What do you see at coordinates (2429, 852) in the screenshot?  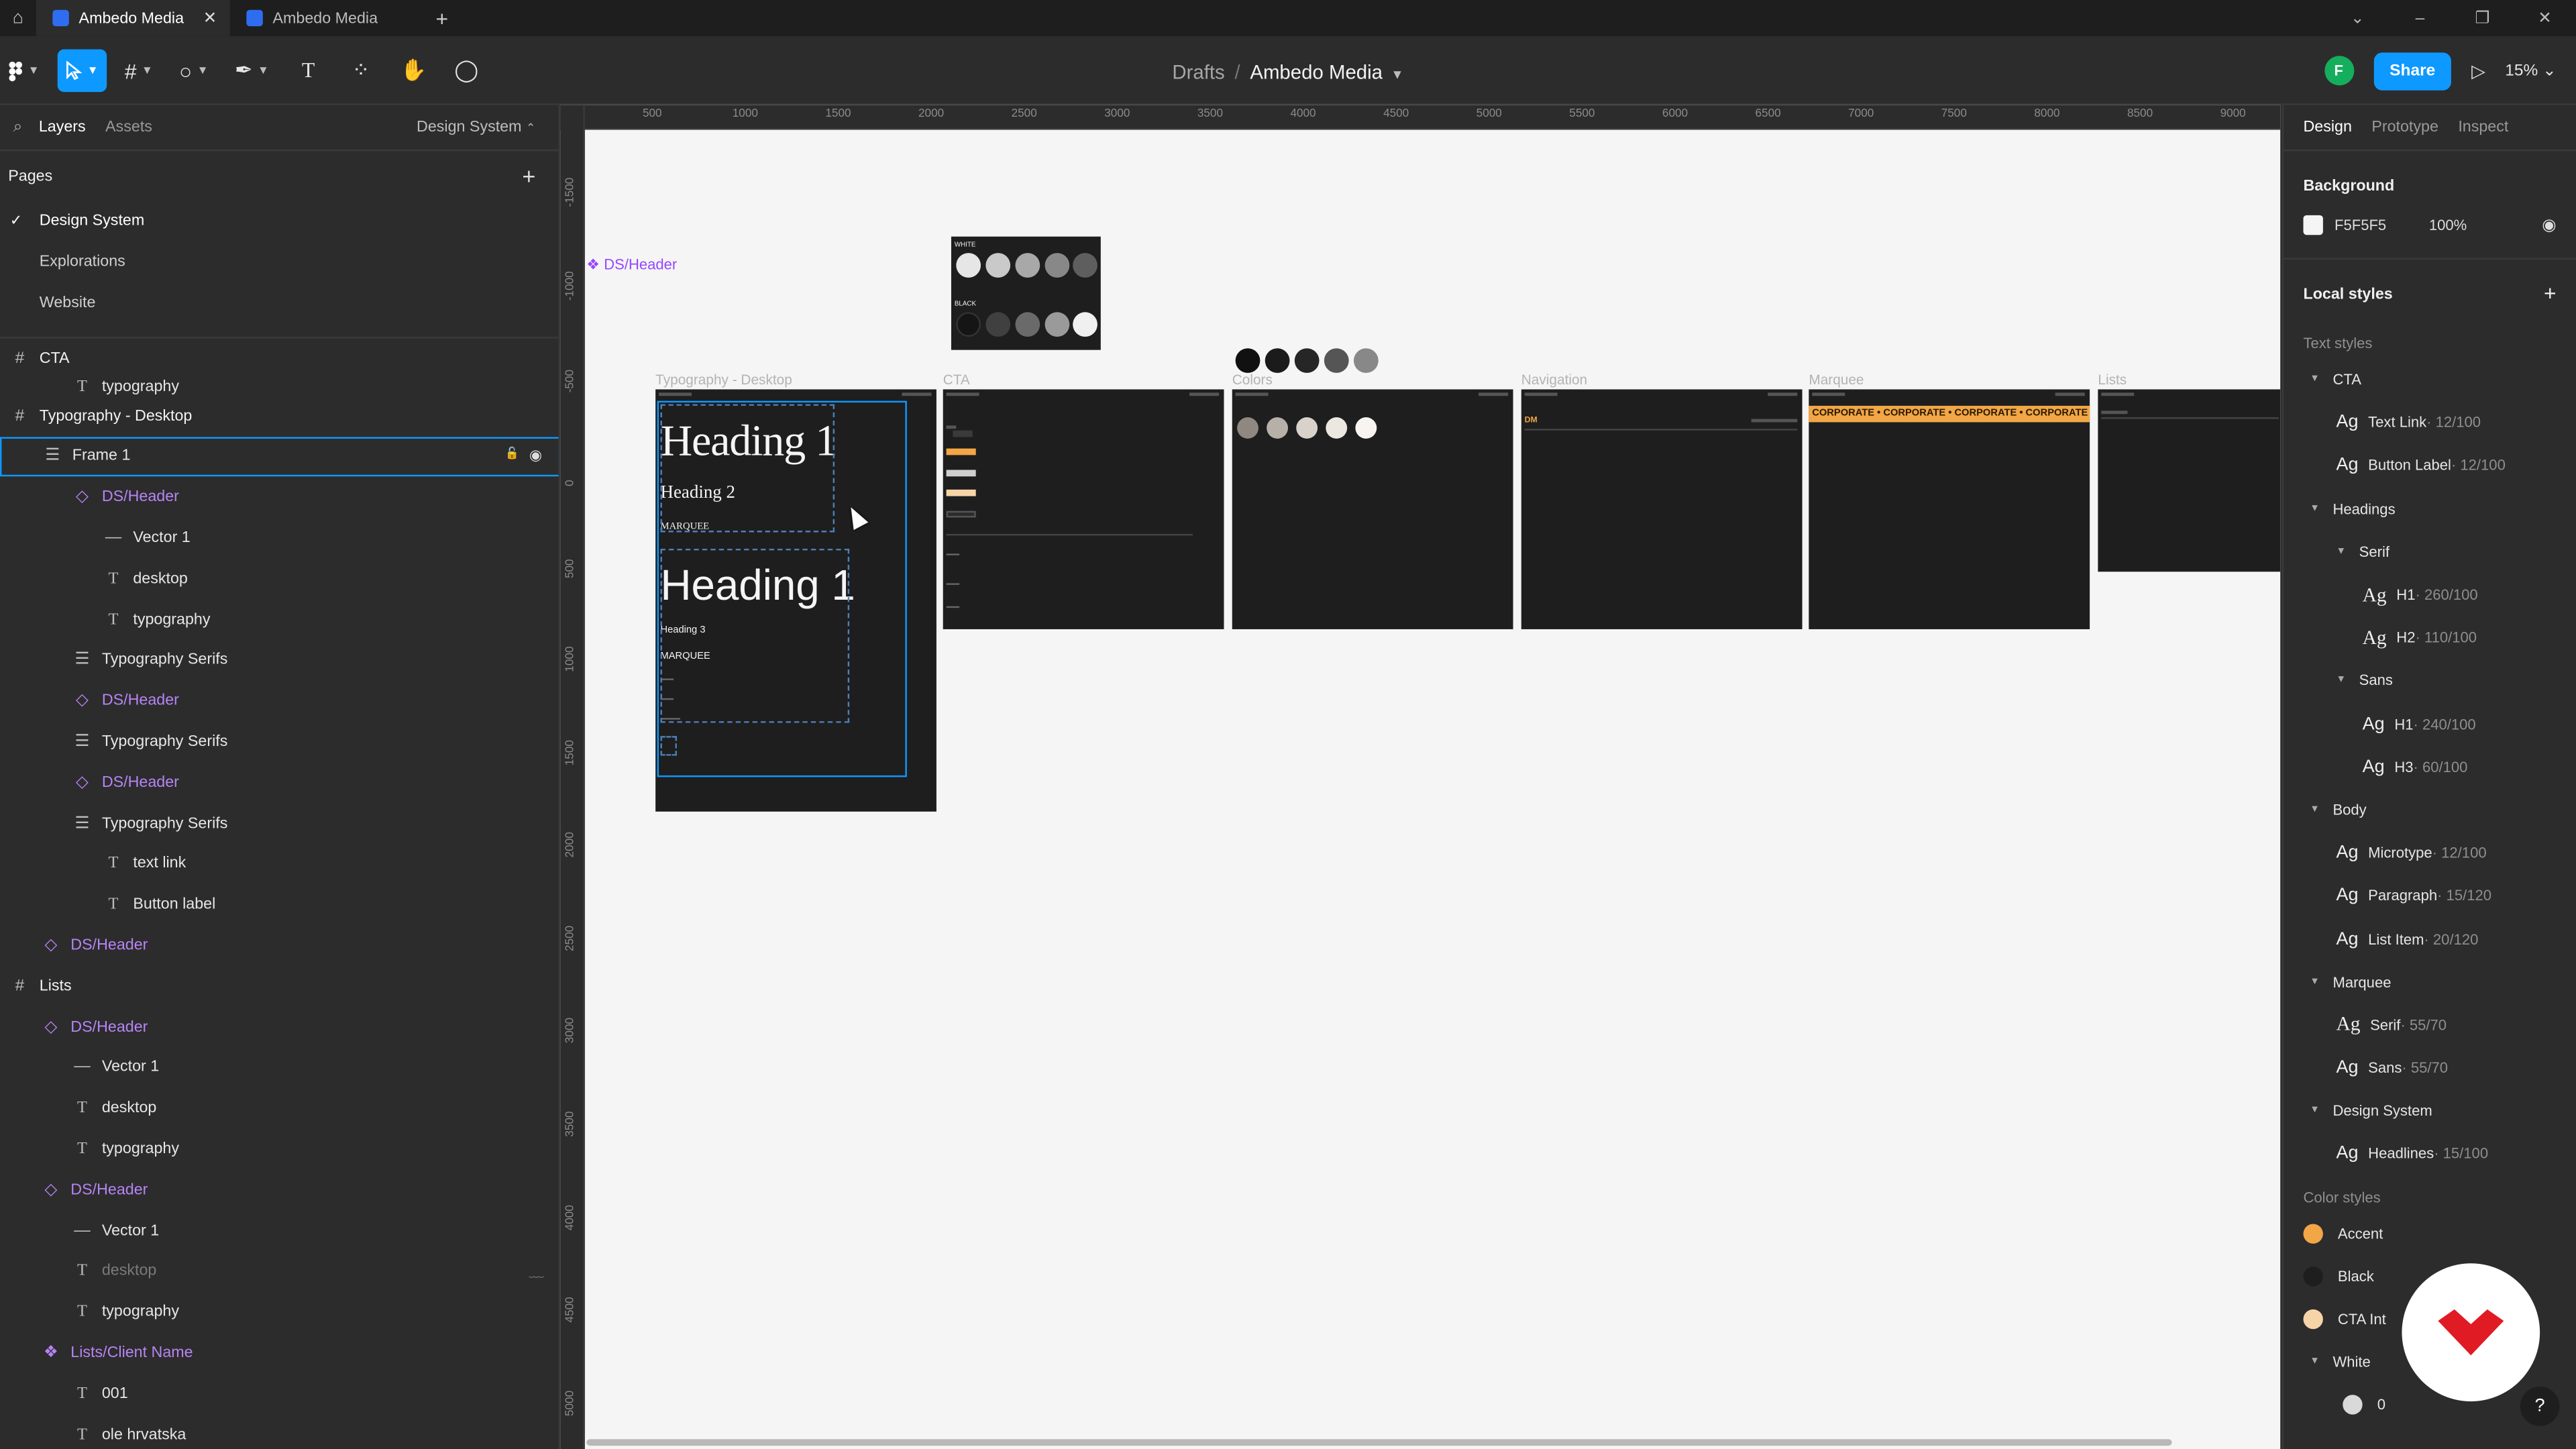 I see `text-style-item: Ag Microtype · 12/100` at bounding box center [2429, 852].